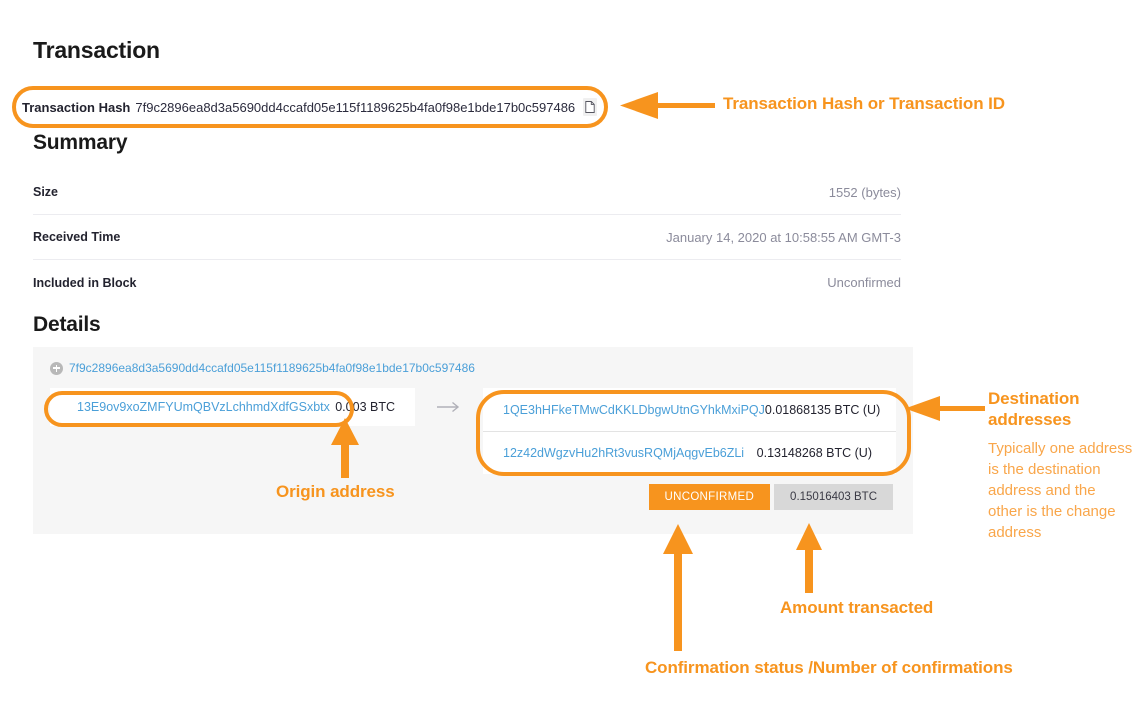 This screenshot has height=719, width=1132. I want to click on status-badge: UNCONFIRMED, so click(709, 497).